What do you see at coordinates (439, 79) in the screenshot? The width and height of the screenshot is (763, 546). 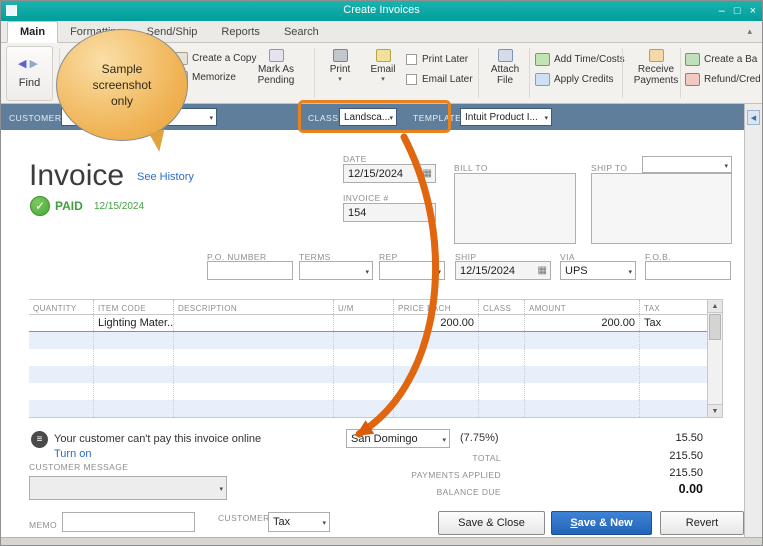 I see `email-later-checkbox: Email Later` at bounding box center [439, 79].